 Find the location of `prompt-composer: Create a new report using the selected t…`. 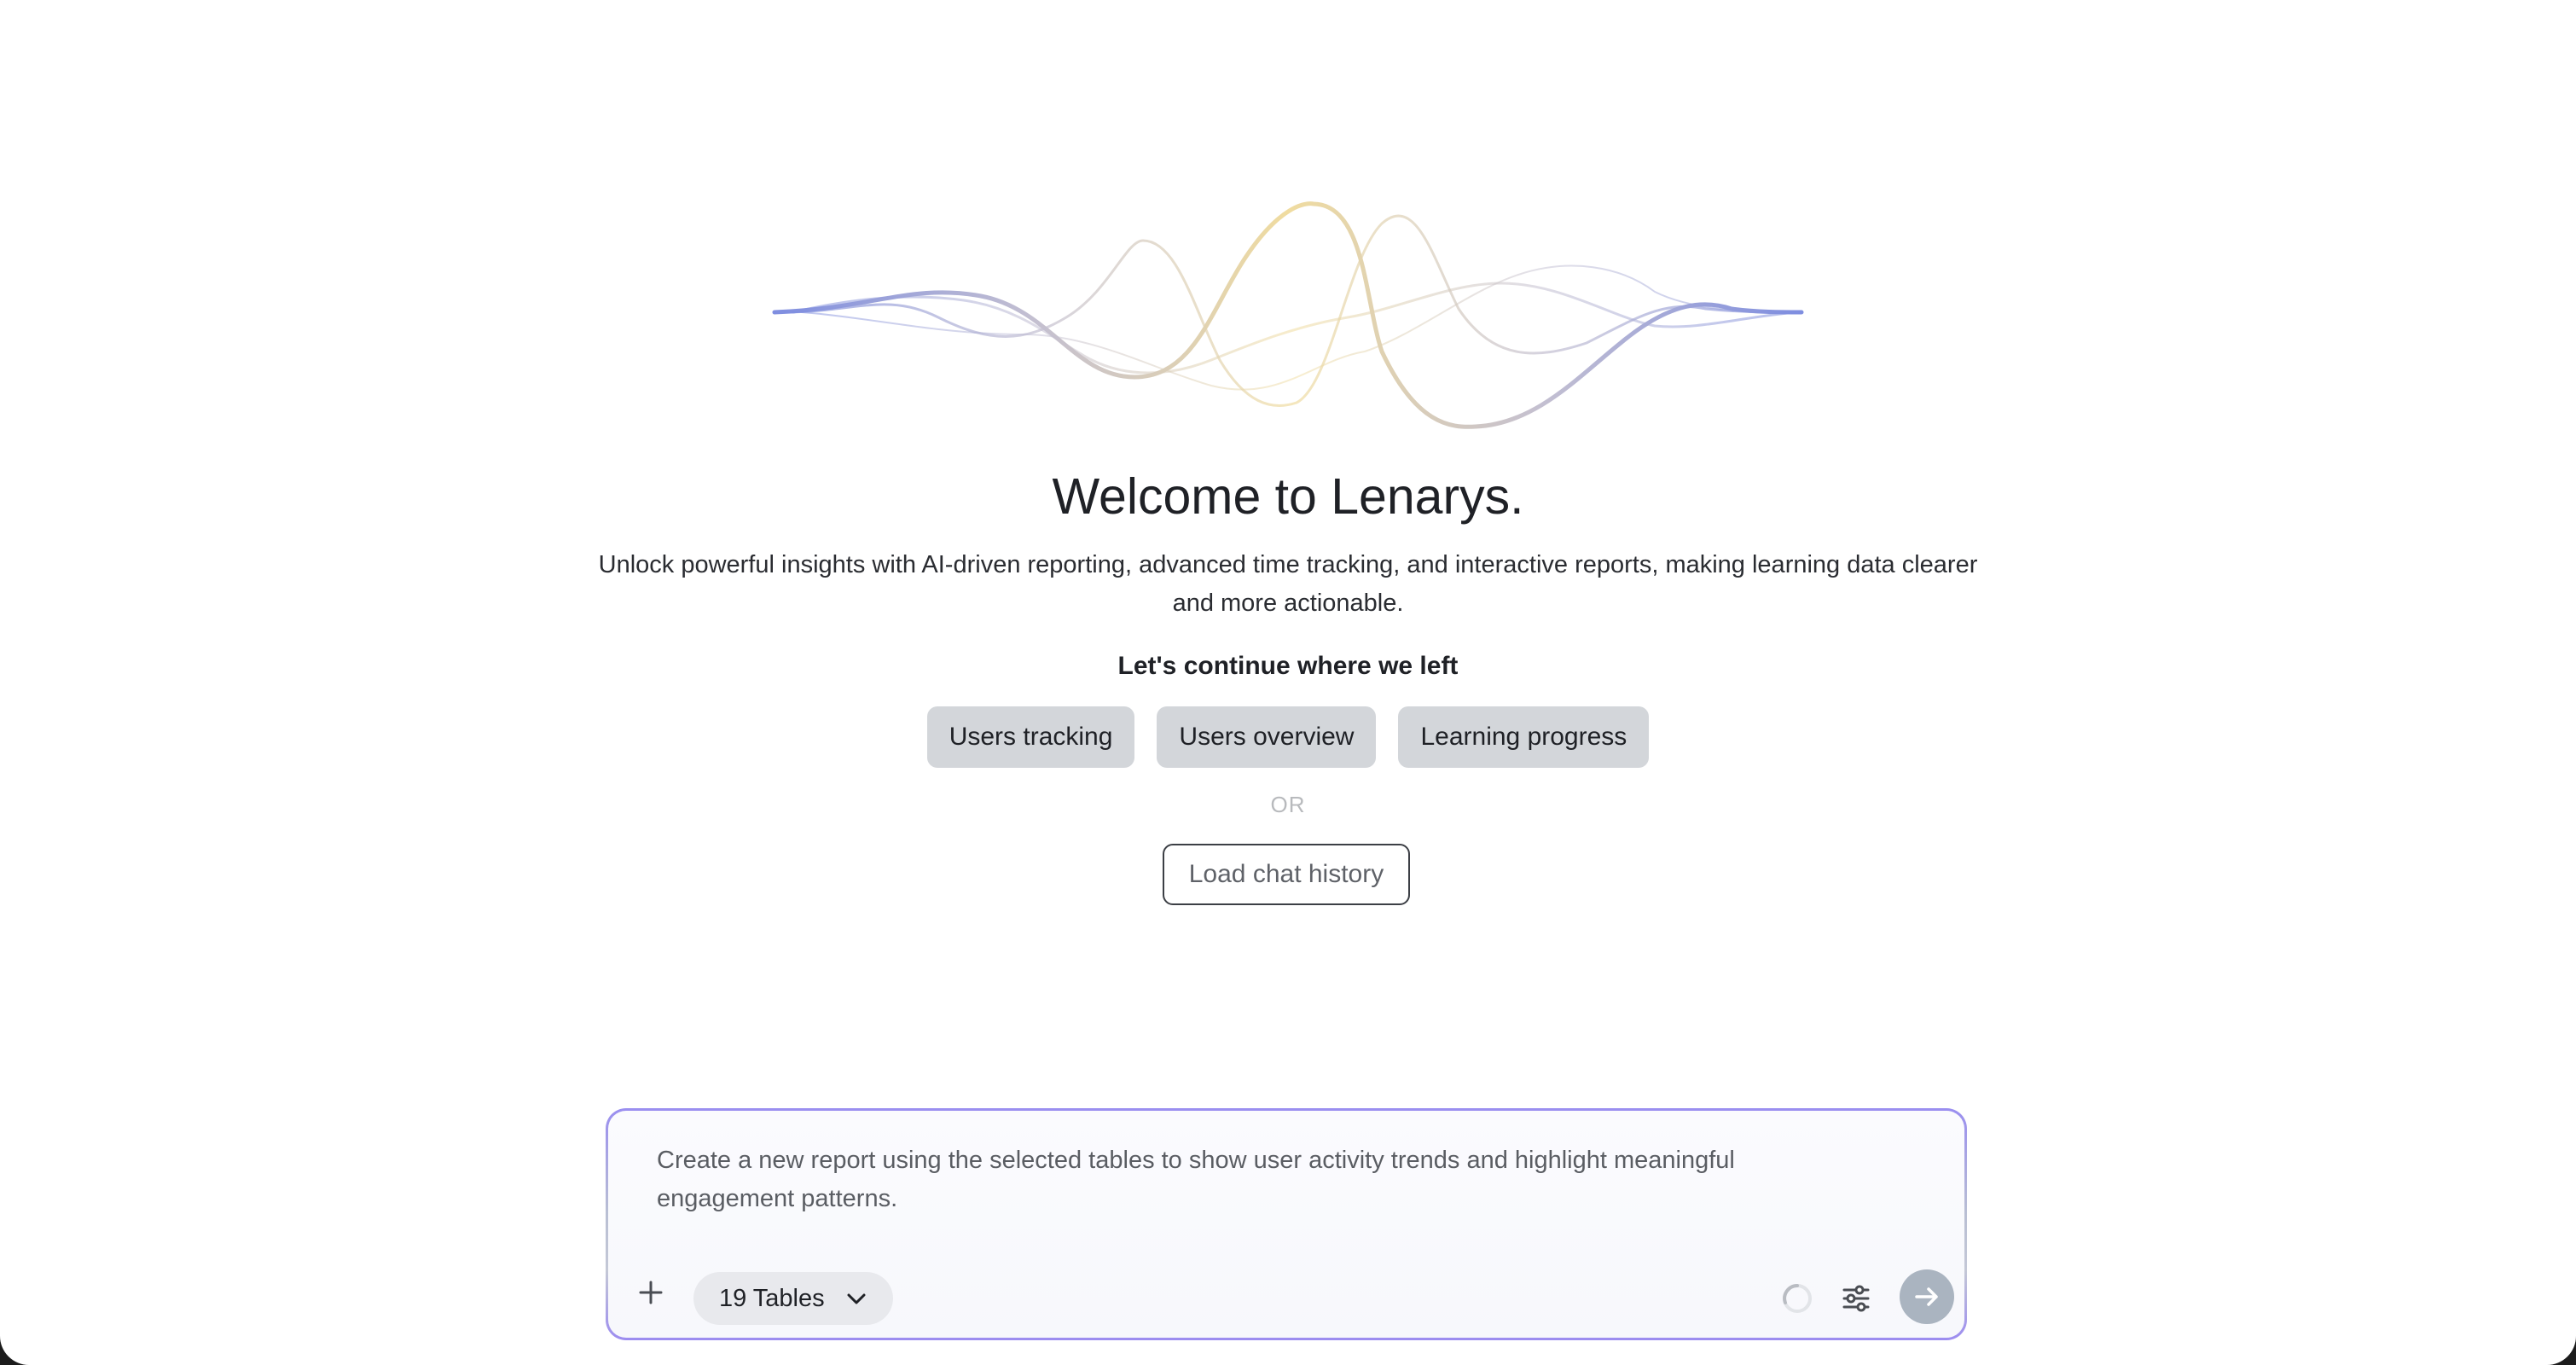

prompt-composer: Create a new report using the selected t… is located at coordinates (1286, 1224).